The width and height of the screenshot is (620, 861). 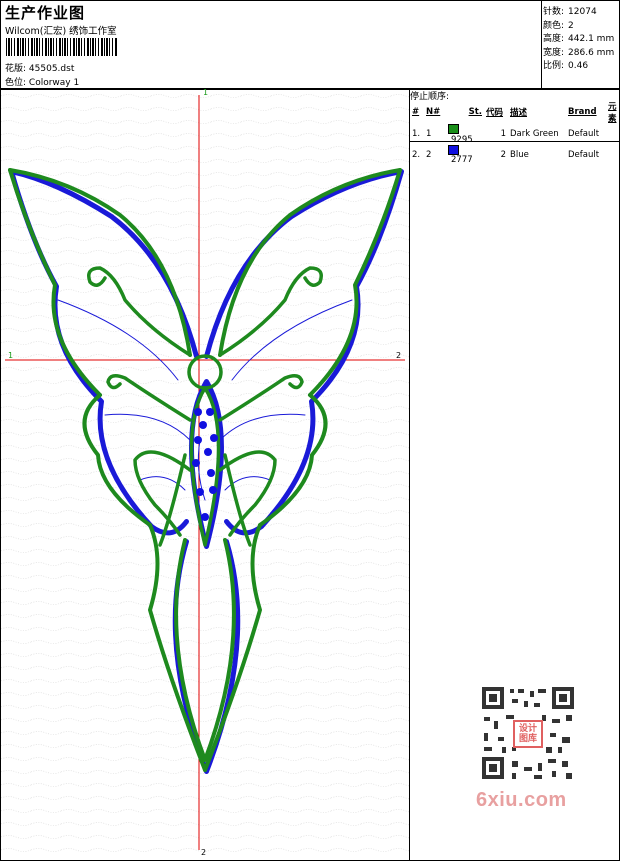 I want to click on stat-label: 颜色:, so click(x=554, y=25).